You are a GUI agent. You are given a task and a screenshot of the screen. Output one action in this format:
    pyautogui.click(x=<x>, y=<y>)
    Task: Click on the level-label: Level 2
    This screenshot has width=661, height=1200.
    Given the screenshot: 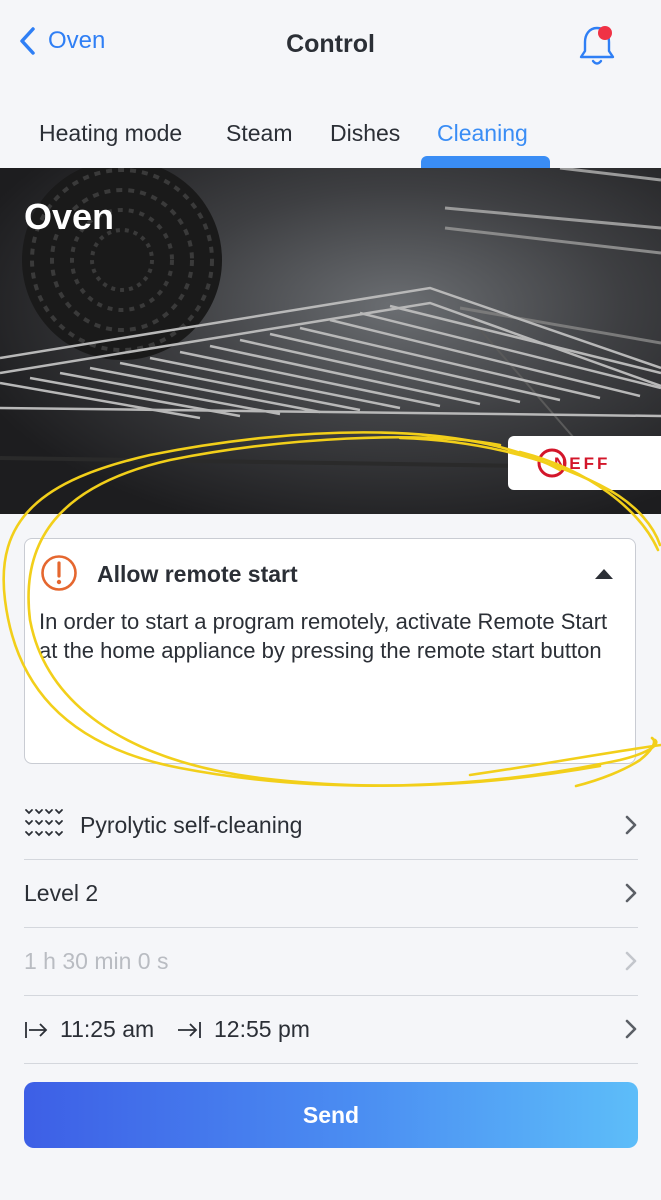 What is the action you would take?
    pyautogui.click(x=61, y=893)
    